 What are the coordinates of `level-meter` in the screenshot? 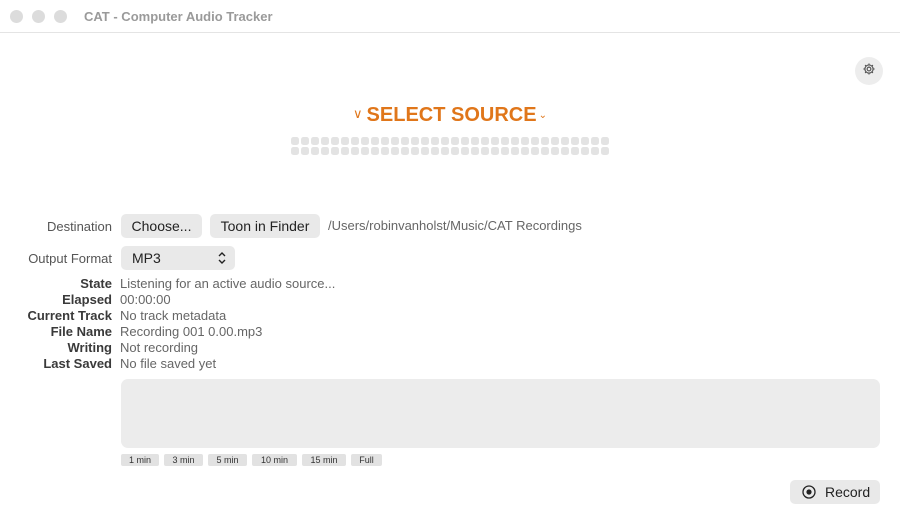 It's located at (451, 146).